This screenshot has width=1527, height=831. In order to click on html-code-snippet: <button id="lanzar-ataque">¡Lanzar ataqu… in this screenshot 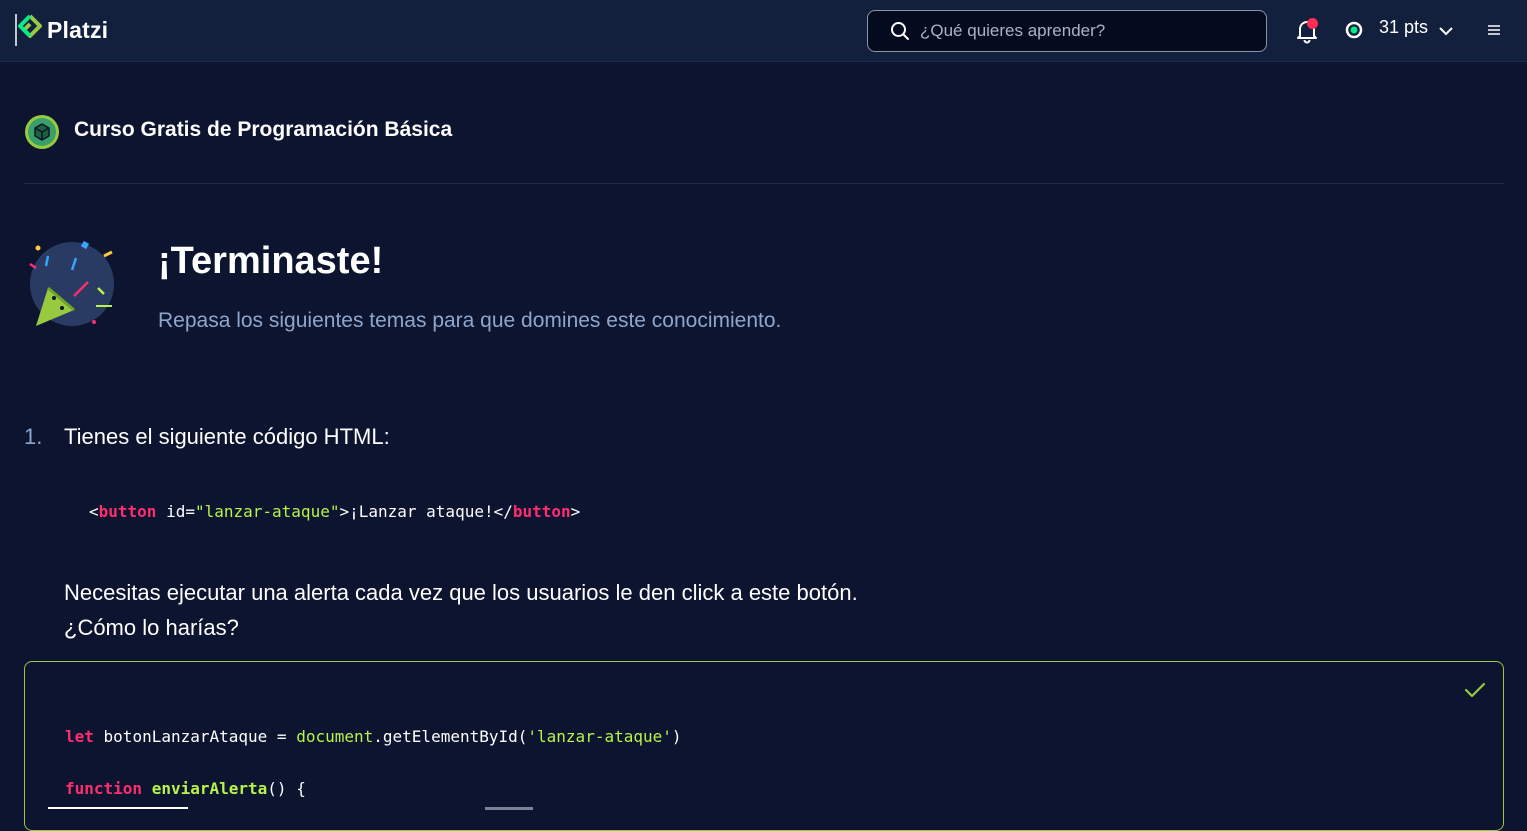, I will do `click(334, 511)`.